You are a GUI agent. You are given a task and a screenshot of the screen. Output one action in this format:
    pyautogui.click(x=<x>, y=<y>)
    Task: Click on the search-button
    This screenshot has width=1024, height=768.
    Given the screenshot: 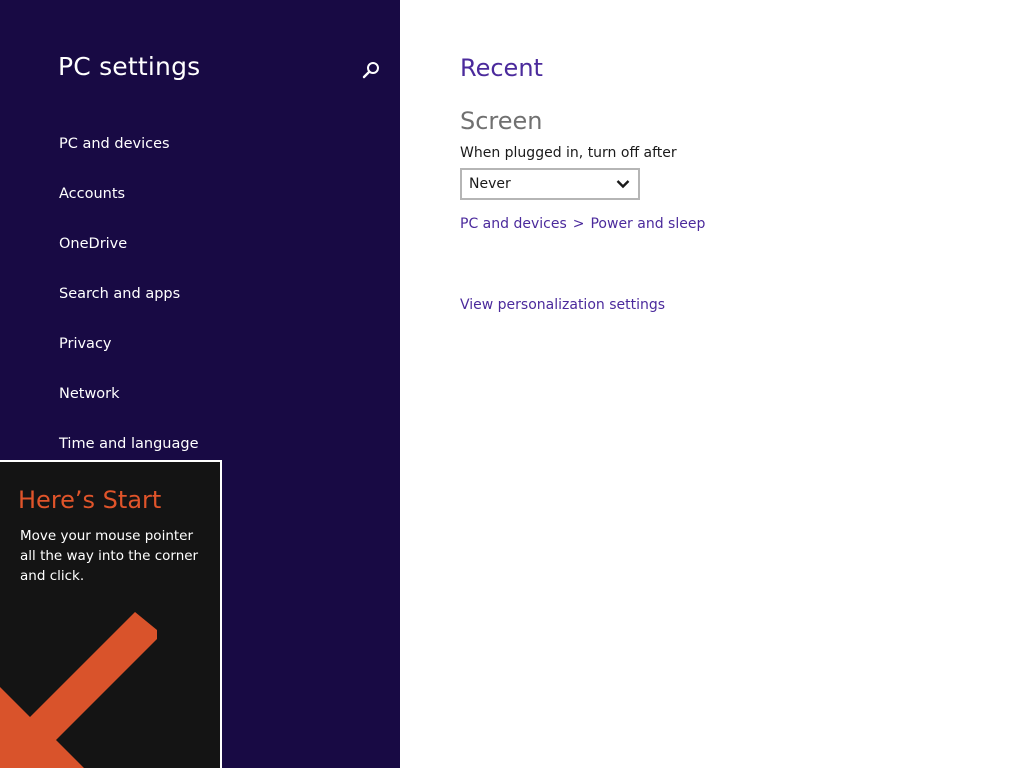 What is the action you would take?
    pyautogui.click(x=371, y=71)
    